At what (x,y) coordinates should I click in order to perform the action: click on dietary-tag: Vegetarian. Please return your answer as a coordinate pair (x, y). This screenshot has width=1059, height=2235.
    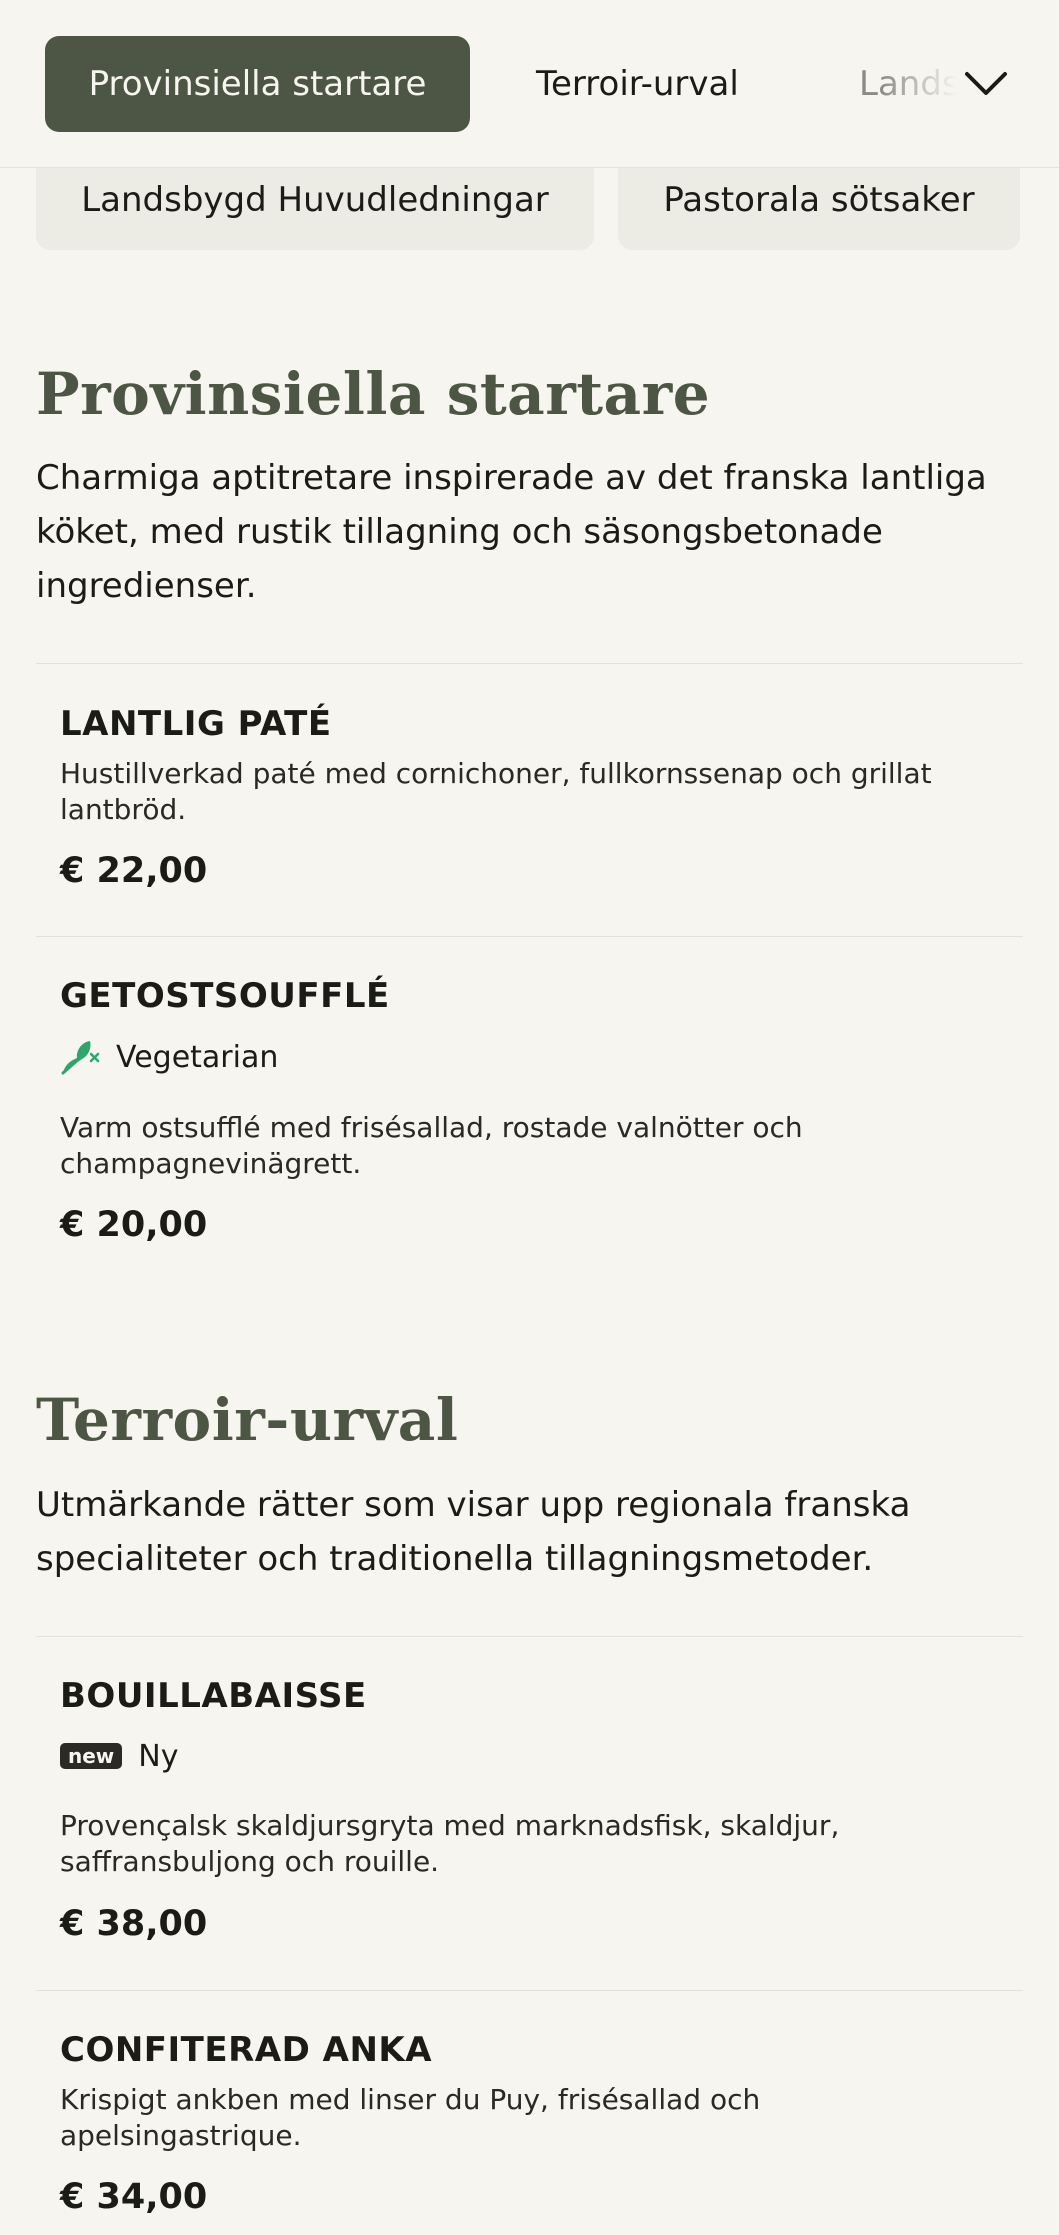
    Looking at the image, I should click on (169, 1057).